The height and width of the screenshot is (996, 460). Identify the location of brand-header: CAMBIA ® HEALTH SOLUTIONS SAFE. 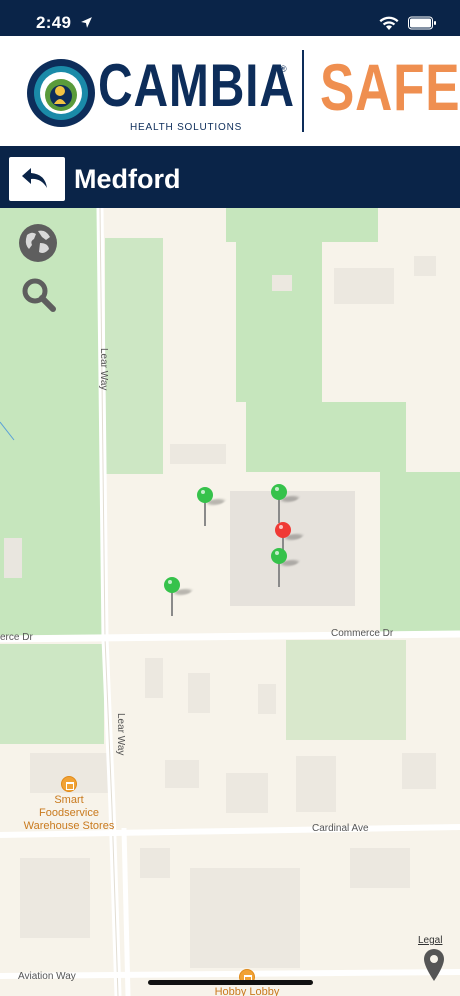
(230, 91).